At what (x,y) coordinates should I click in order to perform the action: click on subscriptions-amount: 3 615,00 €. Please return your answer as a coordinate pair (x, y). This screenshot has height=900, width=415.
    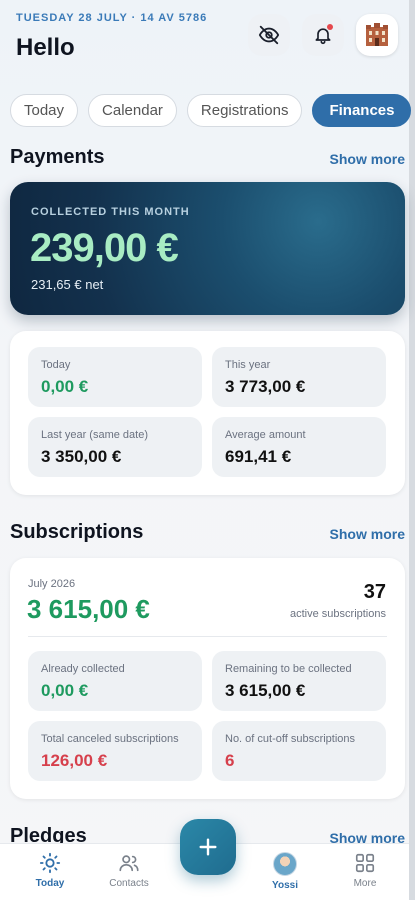
    Looking at the image, I should click on (88, 609).